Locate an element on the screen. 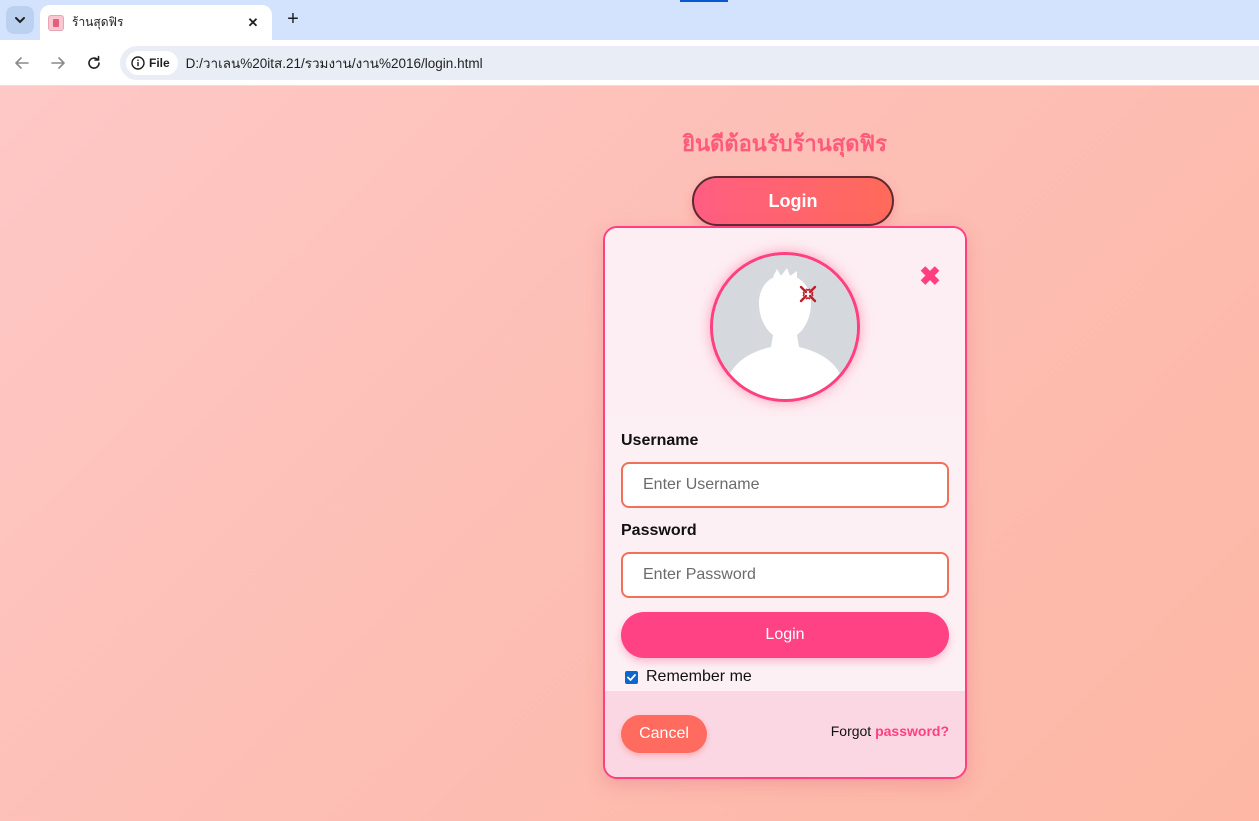  checkmark-icon is located at coordinates (631, 677).